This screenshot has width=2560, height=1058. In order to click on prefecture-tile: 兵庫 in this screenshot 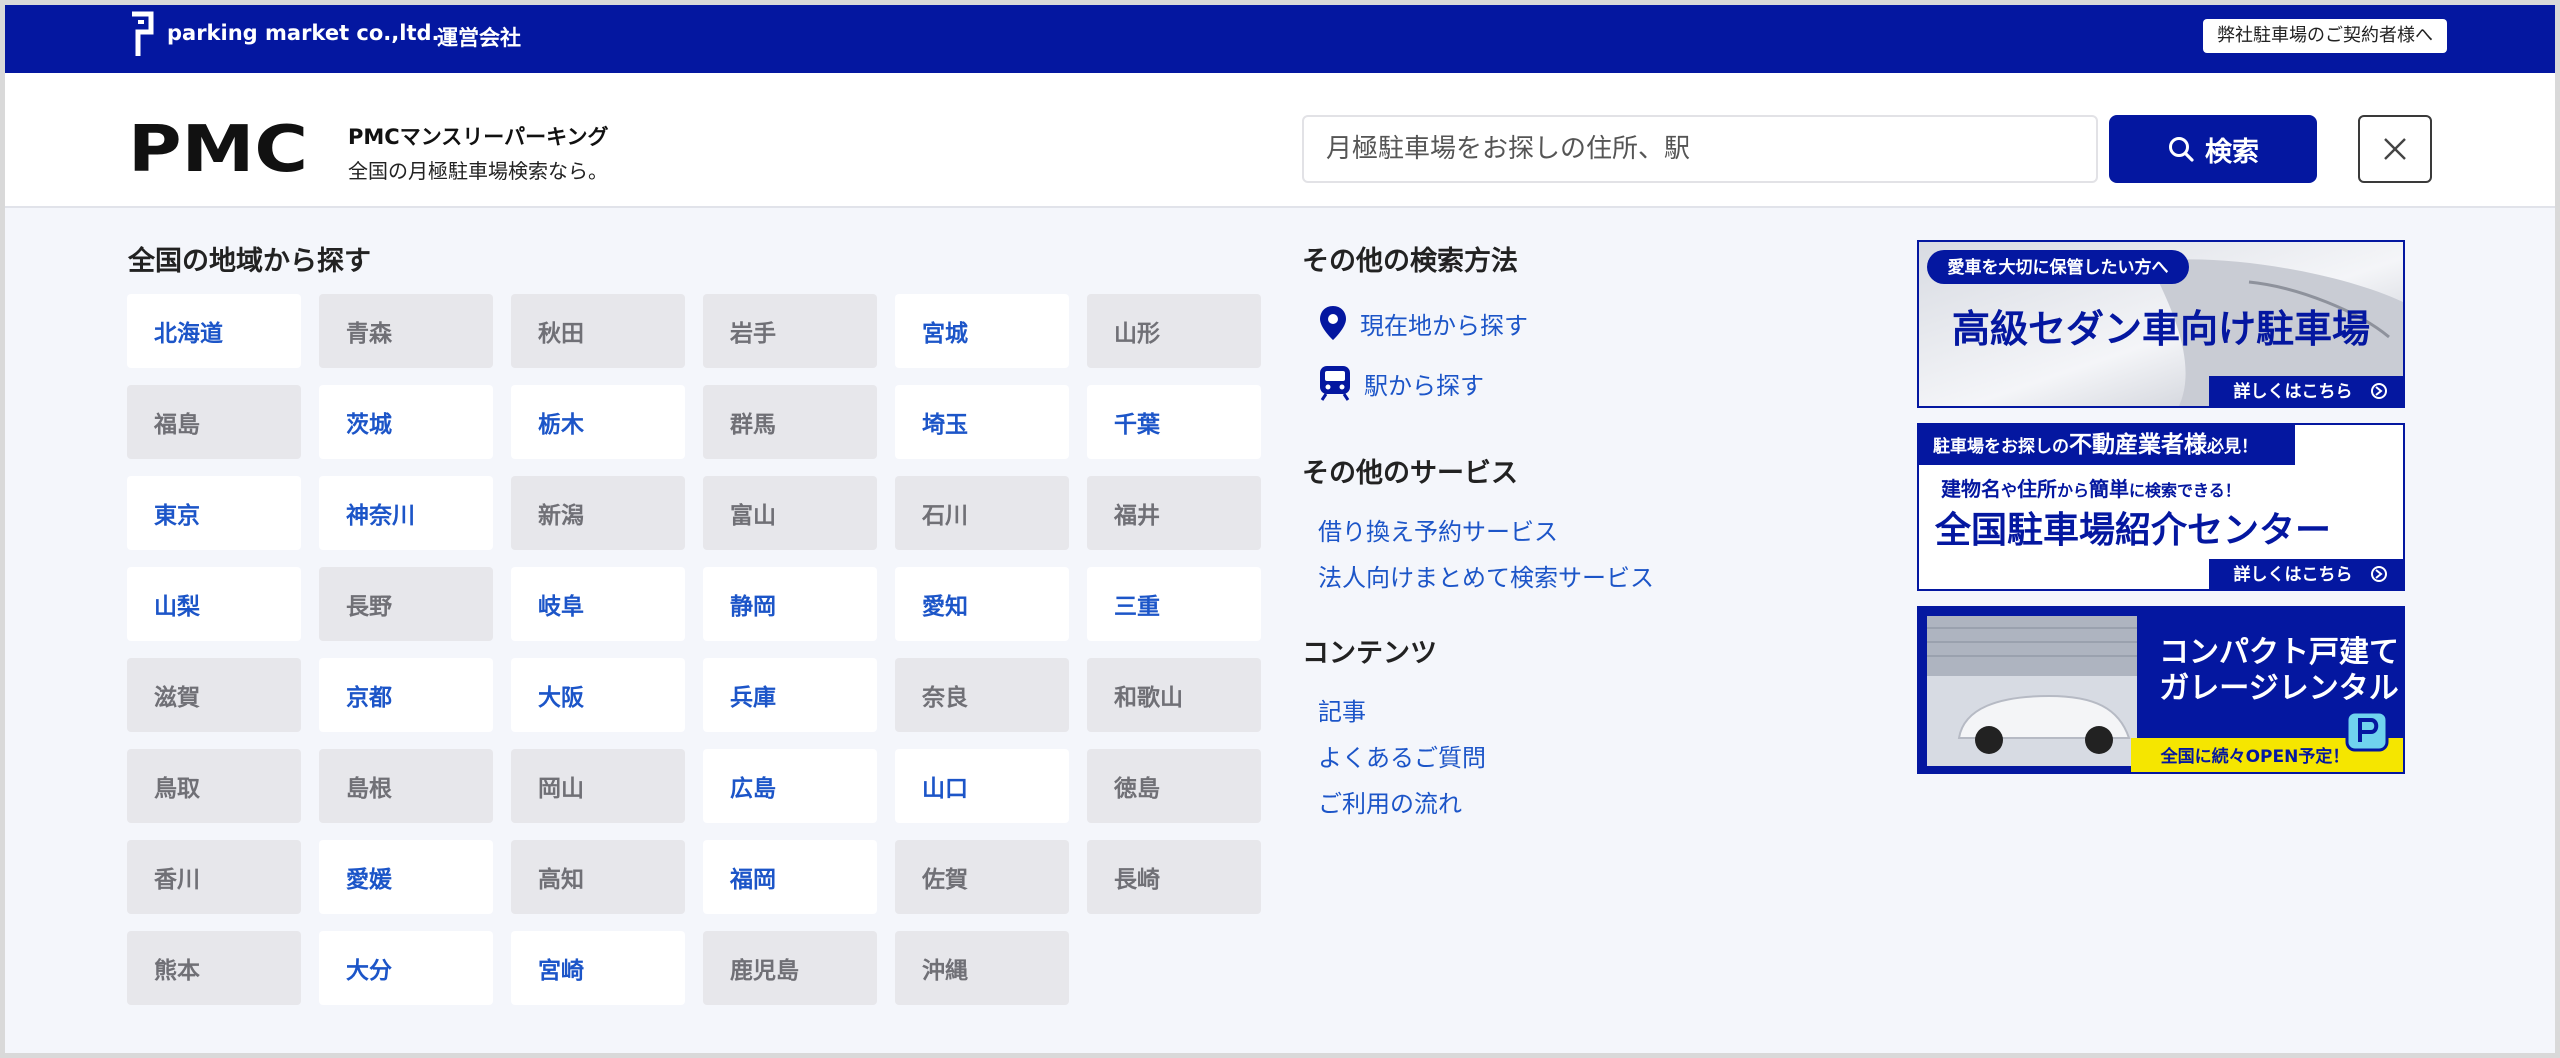, I will do `click(790, 695)`.